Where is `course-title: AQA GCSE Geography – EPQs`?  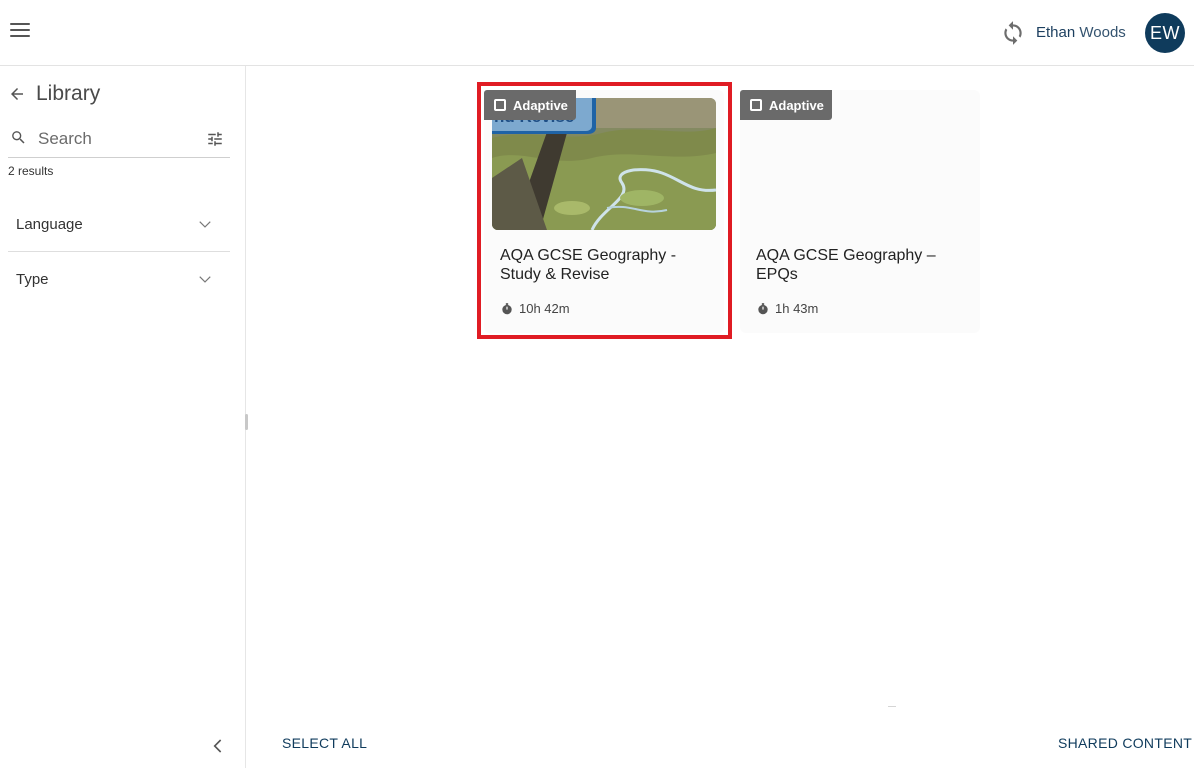
course-title: AQA GCSE Geography – EPQs is located at coordinates (846, 265).